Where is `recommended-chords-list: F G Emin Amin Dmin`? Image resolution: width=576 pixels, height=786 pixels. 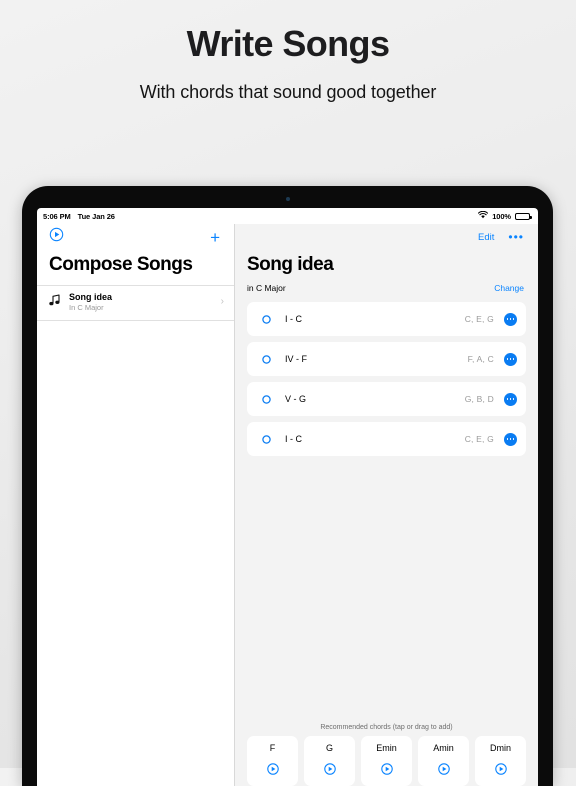 recommended-chords-list: F G Emin Amin Dmin is located at coordinates (386, 761).